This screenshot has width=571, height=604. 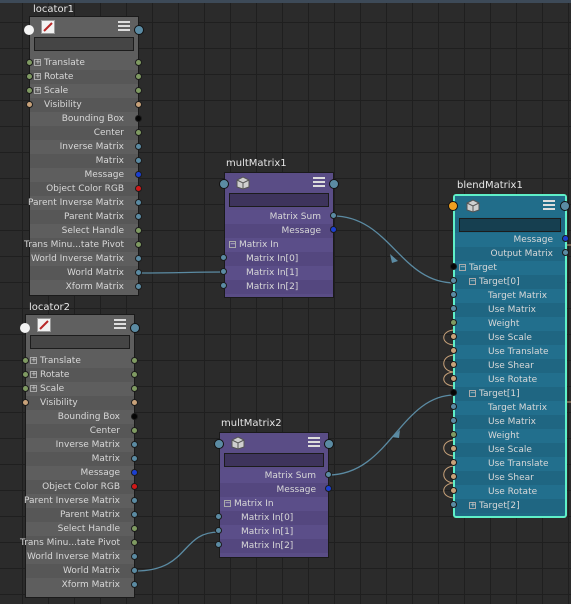 I want to click on locator1-attr-bounding-box: Bounding Box, so click(x=84, y=119).